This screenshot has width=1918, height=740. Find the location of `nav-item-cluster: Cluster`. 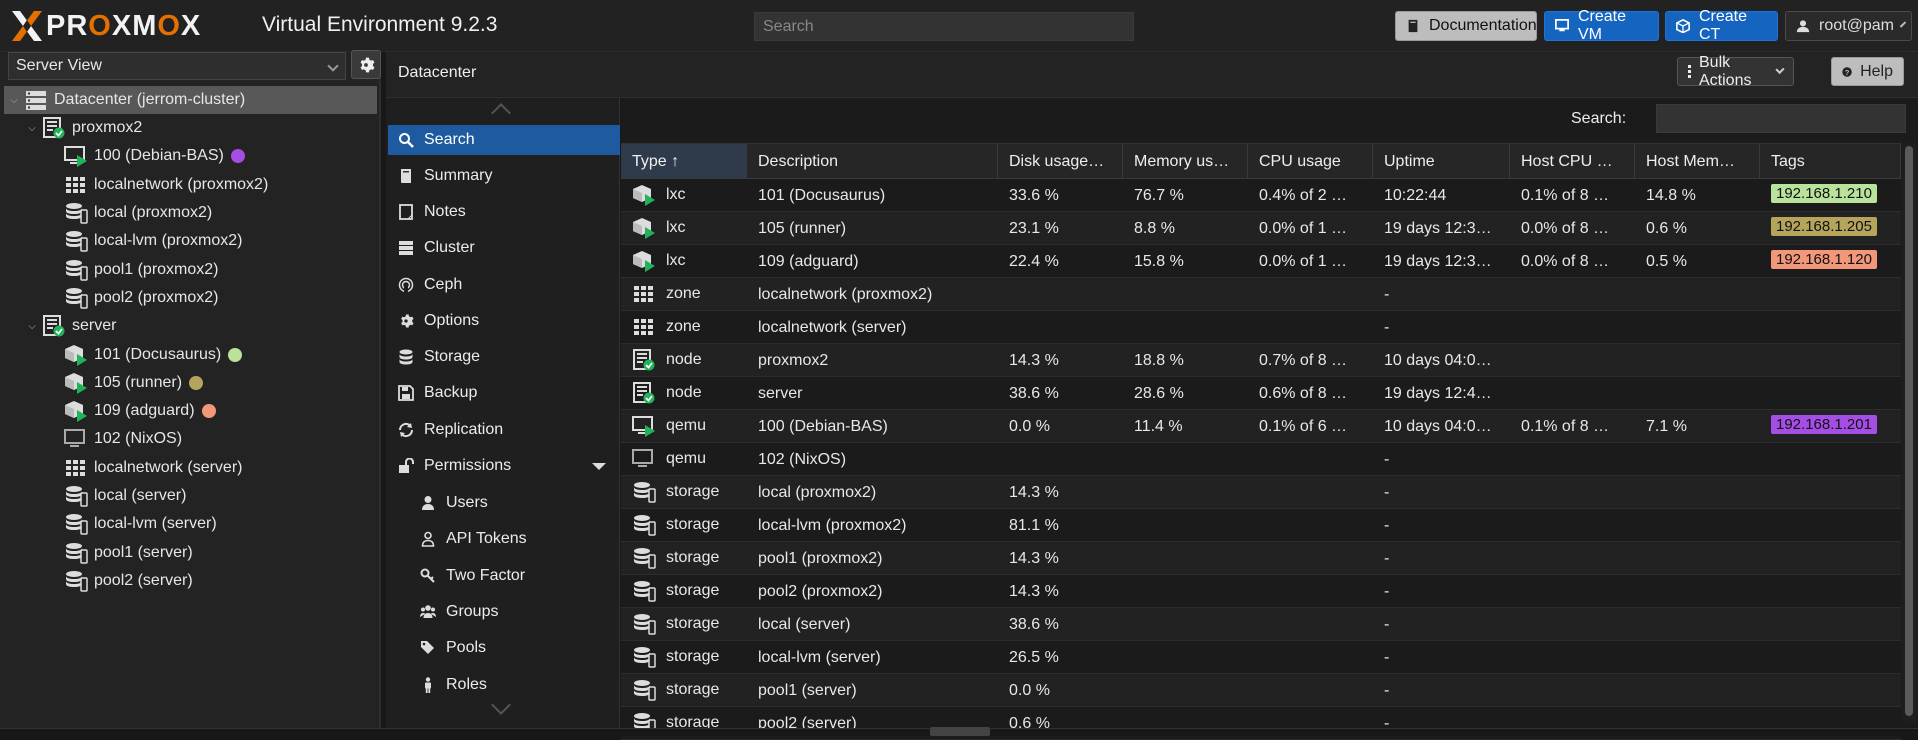

nav-item-cluster: Cluster is located at coordinates (504, 248).